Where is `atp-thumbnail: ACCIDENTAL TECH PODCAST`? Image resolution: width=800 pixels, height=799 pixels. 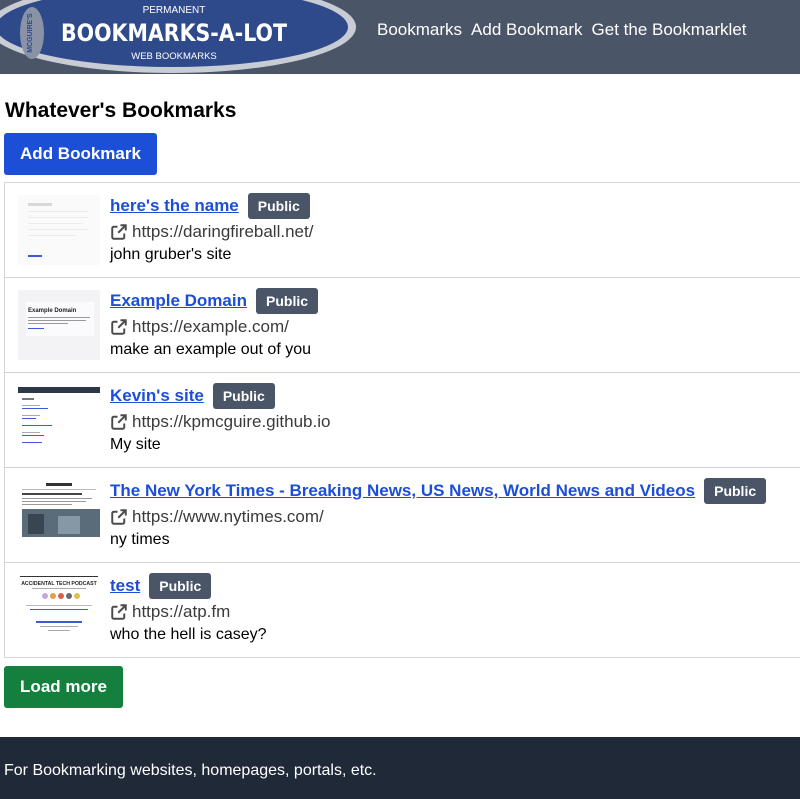
atp-thumbnail: ACCIDENTAL TECH PODCAST is located at coordinates (59, 610).